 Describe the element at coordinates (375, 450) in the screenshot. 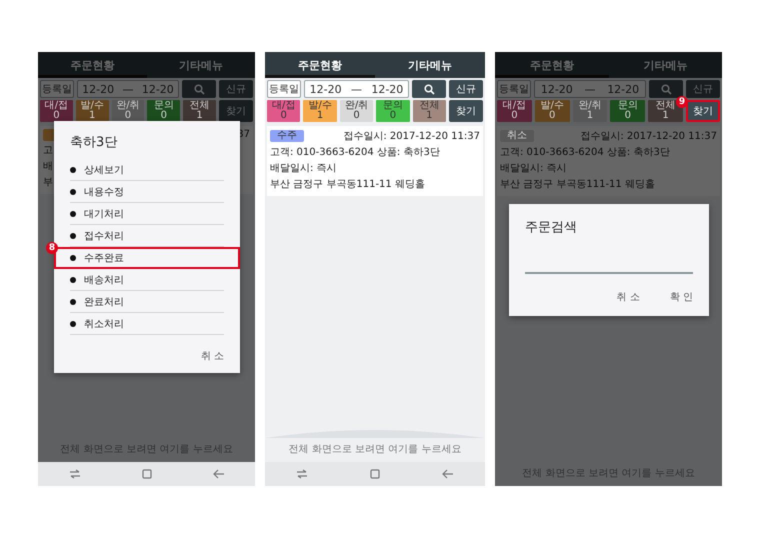

I see `fullscreen-hint: 전체 화면으로 보려면 여기를 누르세요` at that location.